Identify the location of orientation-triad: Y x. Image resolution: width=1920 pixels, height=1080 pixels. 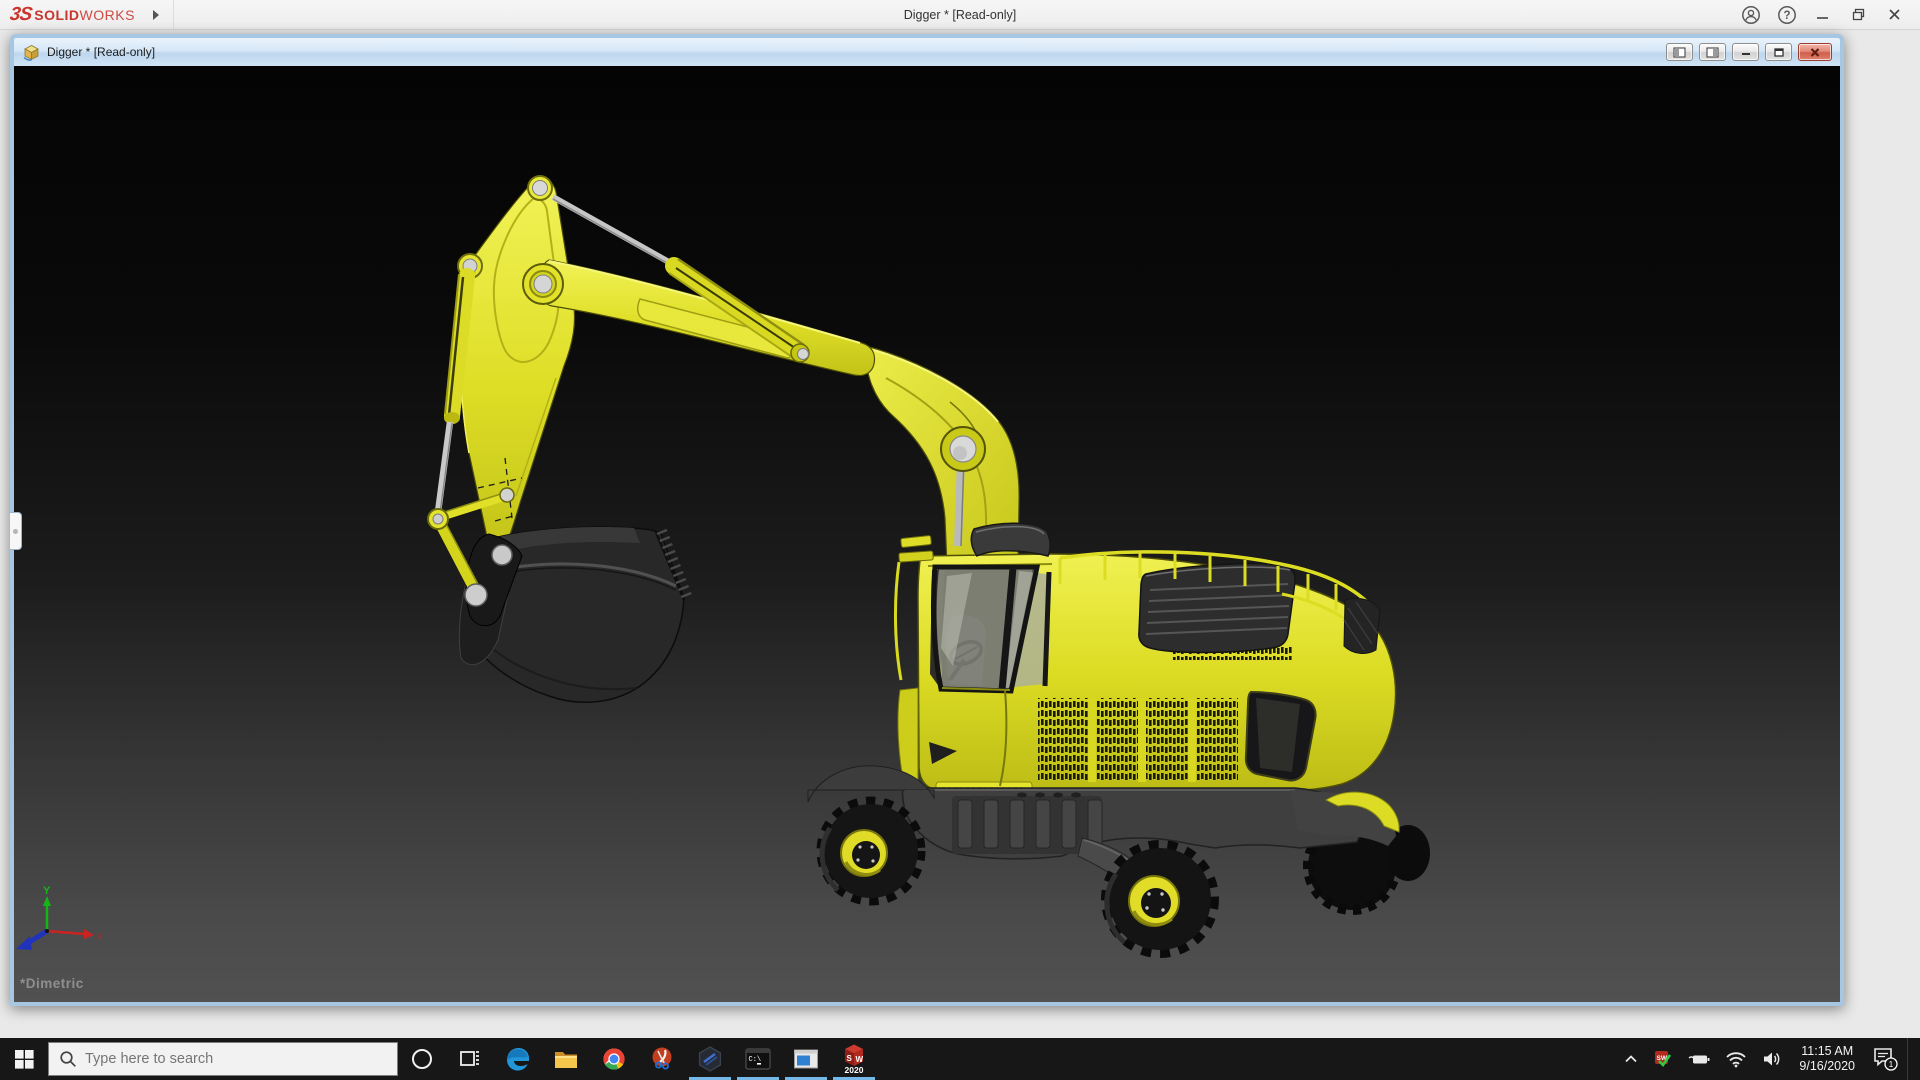
(59, 917).